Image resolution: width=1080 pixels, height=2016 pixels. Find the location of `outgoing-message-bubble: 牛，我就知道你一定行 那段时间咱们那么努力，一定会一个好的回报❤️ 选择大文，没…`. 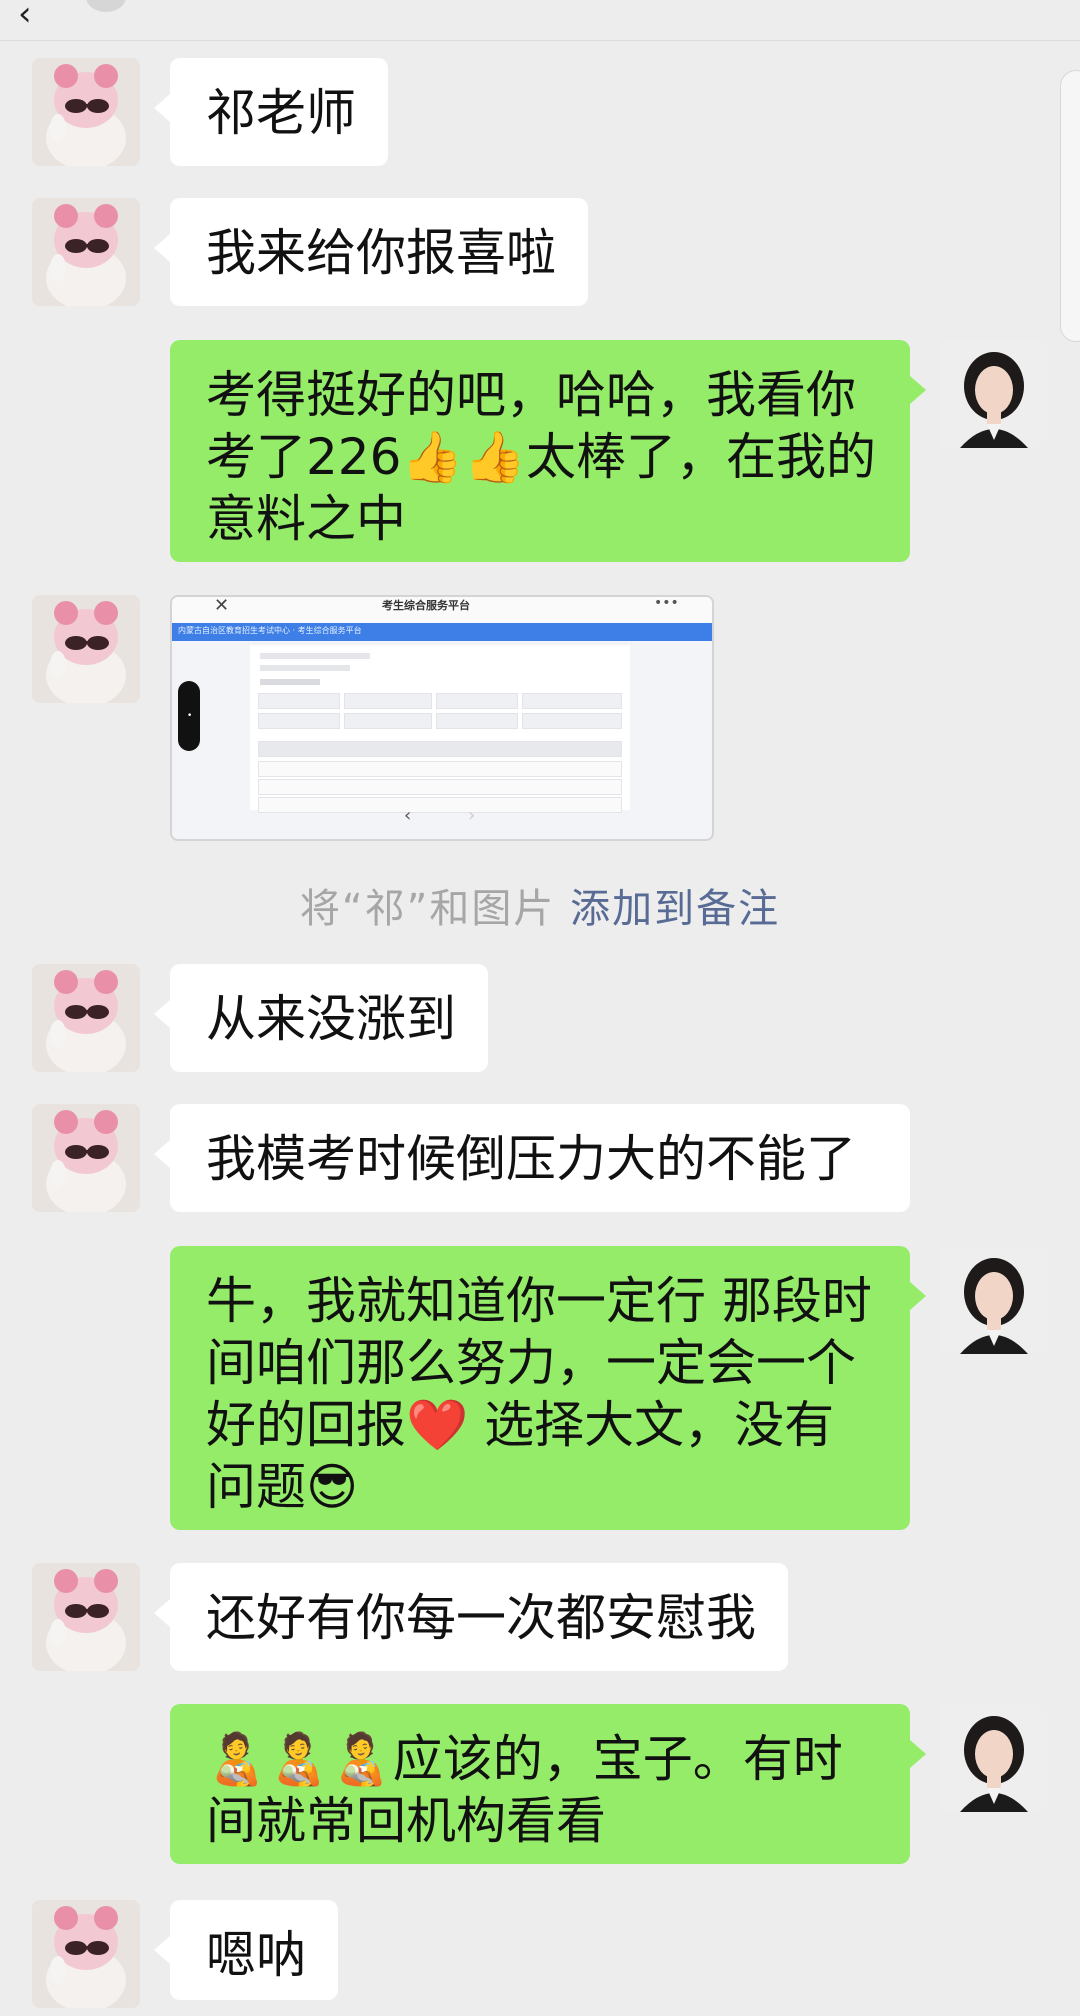

outgoing-message-bubble: 牛，我就知道你一定行 那段时间咱们那么努力，一定会一个好的回报❤️ 选择大文，没… is located at coordinates (548, 1388).